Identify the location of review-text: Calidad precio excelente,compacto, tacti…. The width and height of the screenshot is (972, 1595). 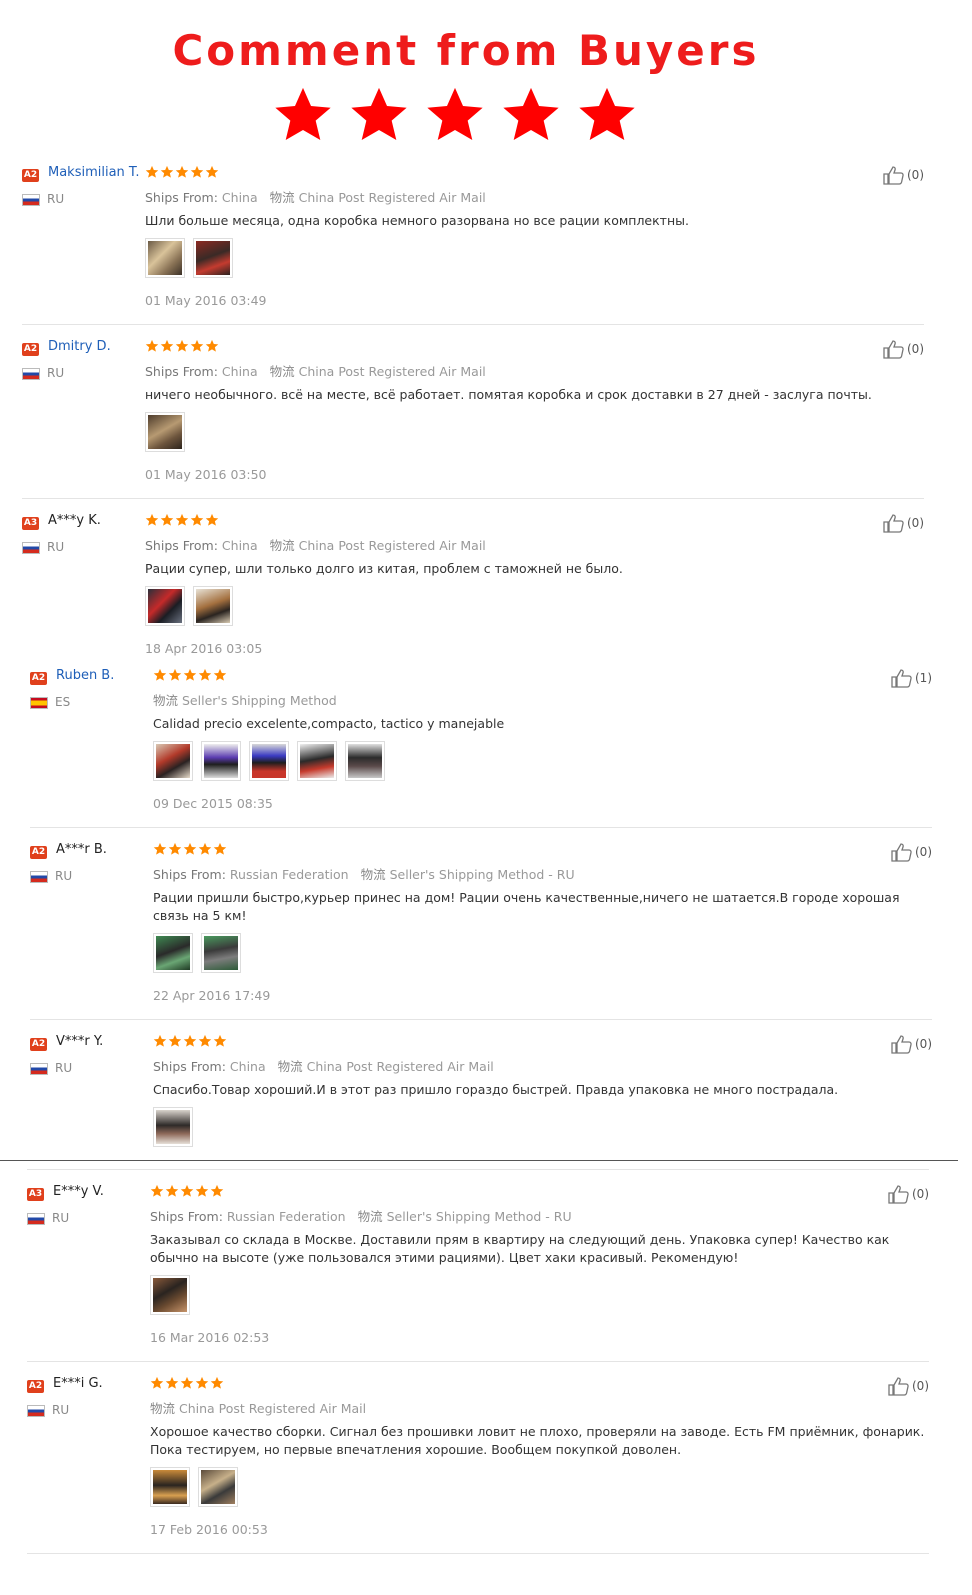
(329, 723).